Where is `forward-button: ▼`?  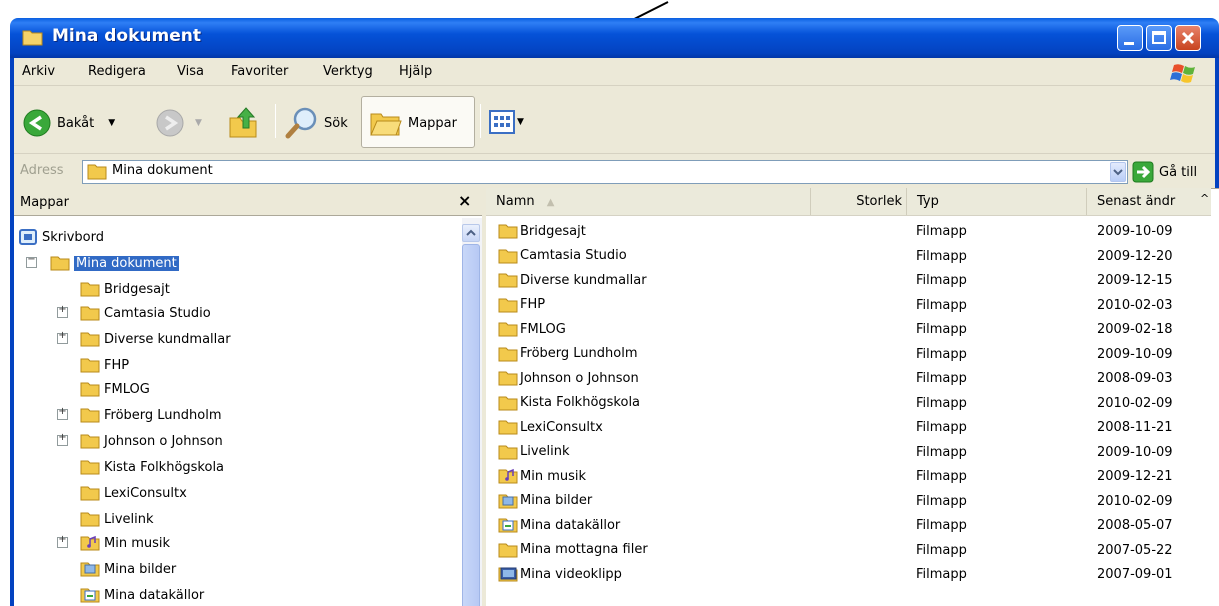 forward-button: ▼ is located at coordinates (178, 123).